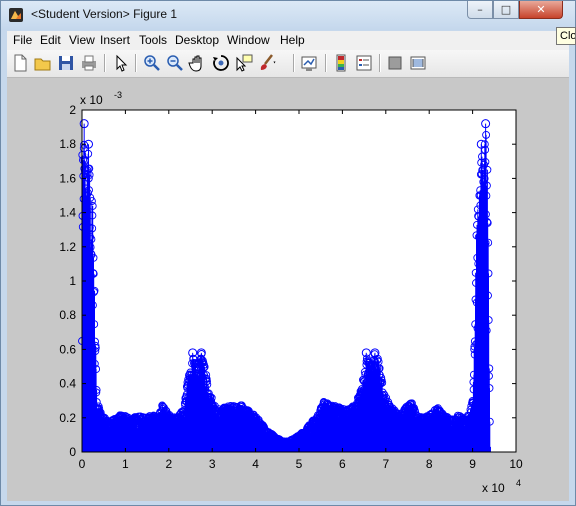 This screenshot has height=506, width=576. Describe the element at coordinates (91, 100) in the screenshot. I see `y-exponent-label: x 10` at that location.